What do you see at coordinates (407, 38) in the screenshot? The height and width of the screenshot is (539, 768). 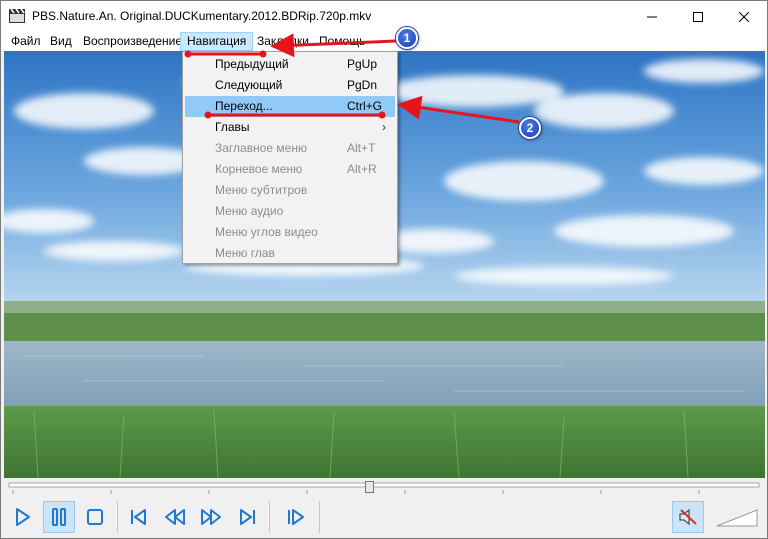 I see `annotation-badge-1: 1` at bounding box center [407, 38].